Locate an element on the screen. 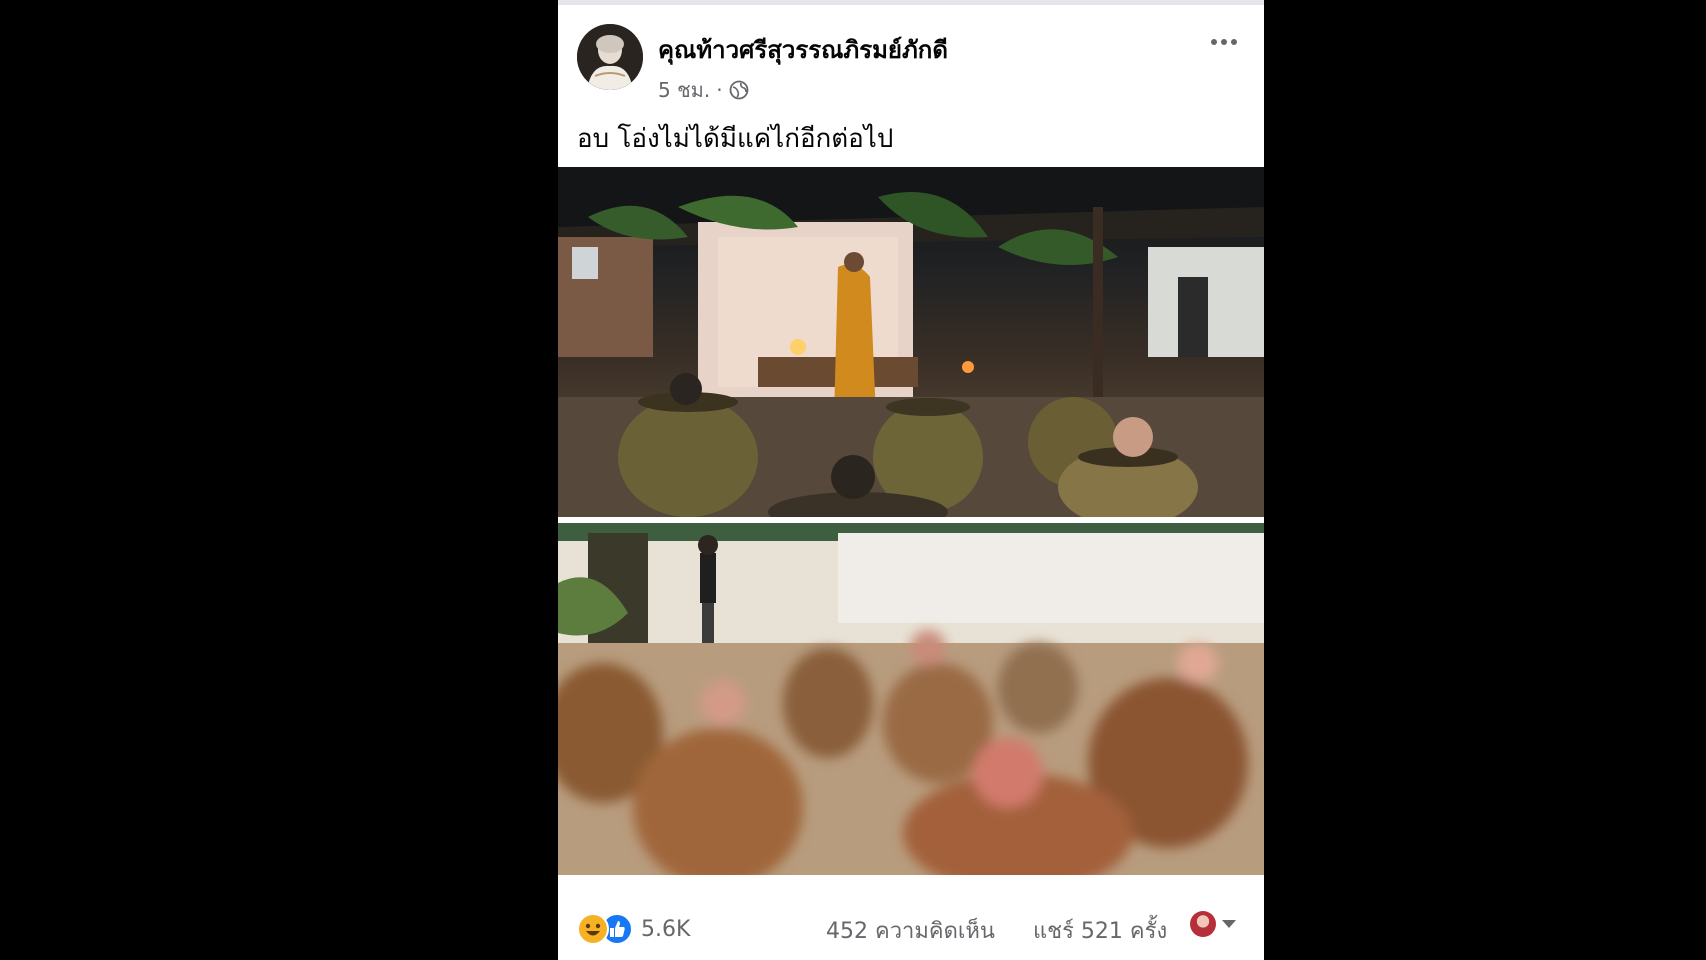 The width and height of the screenshot is (1706, 960). author-avatar is located at coordinates (610, 57).